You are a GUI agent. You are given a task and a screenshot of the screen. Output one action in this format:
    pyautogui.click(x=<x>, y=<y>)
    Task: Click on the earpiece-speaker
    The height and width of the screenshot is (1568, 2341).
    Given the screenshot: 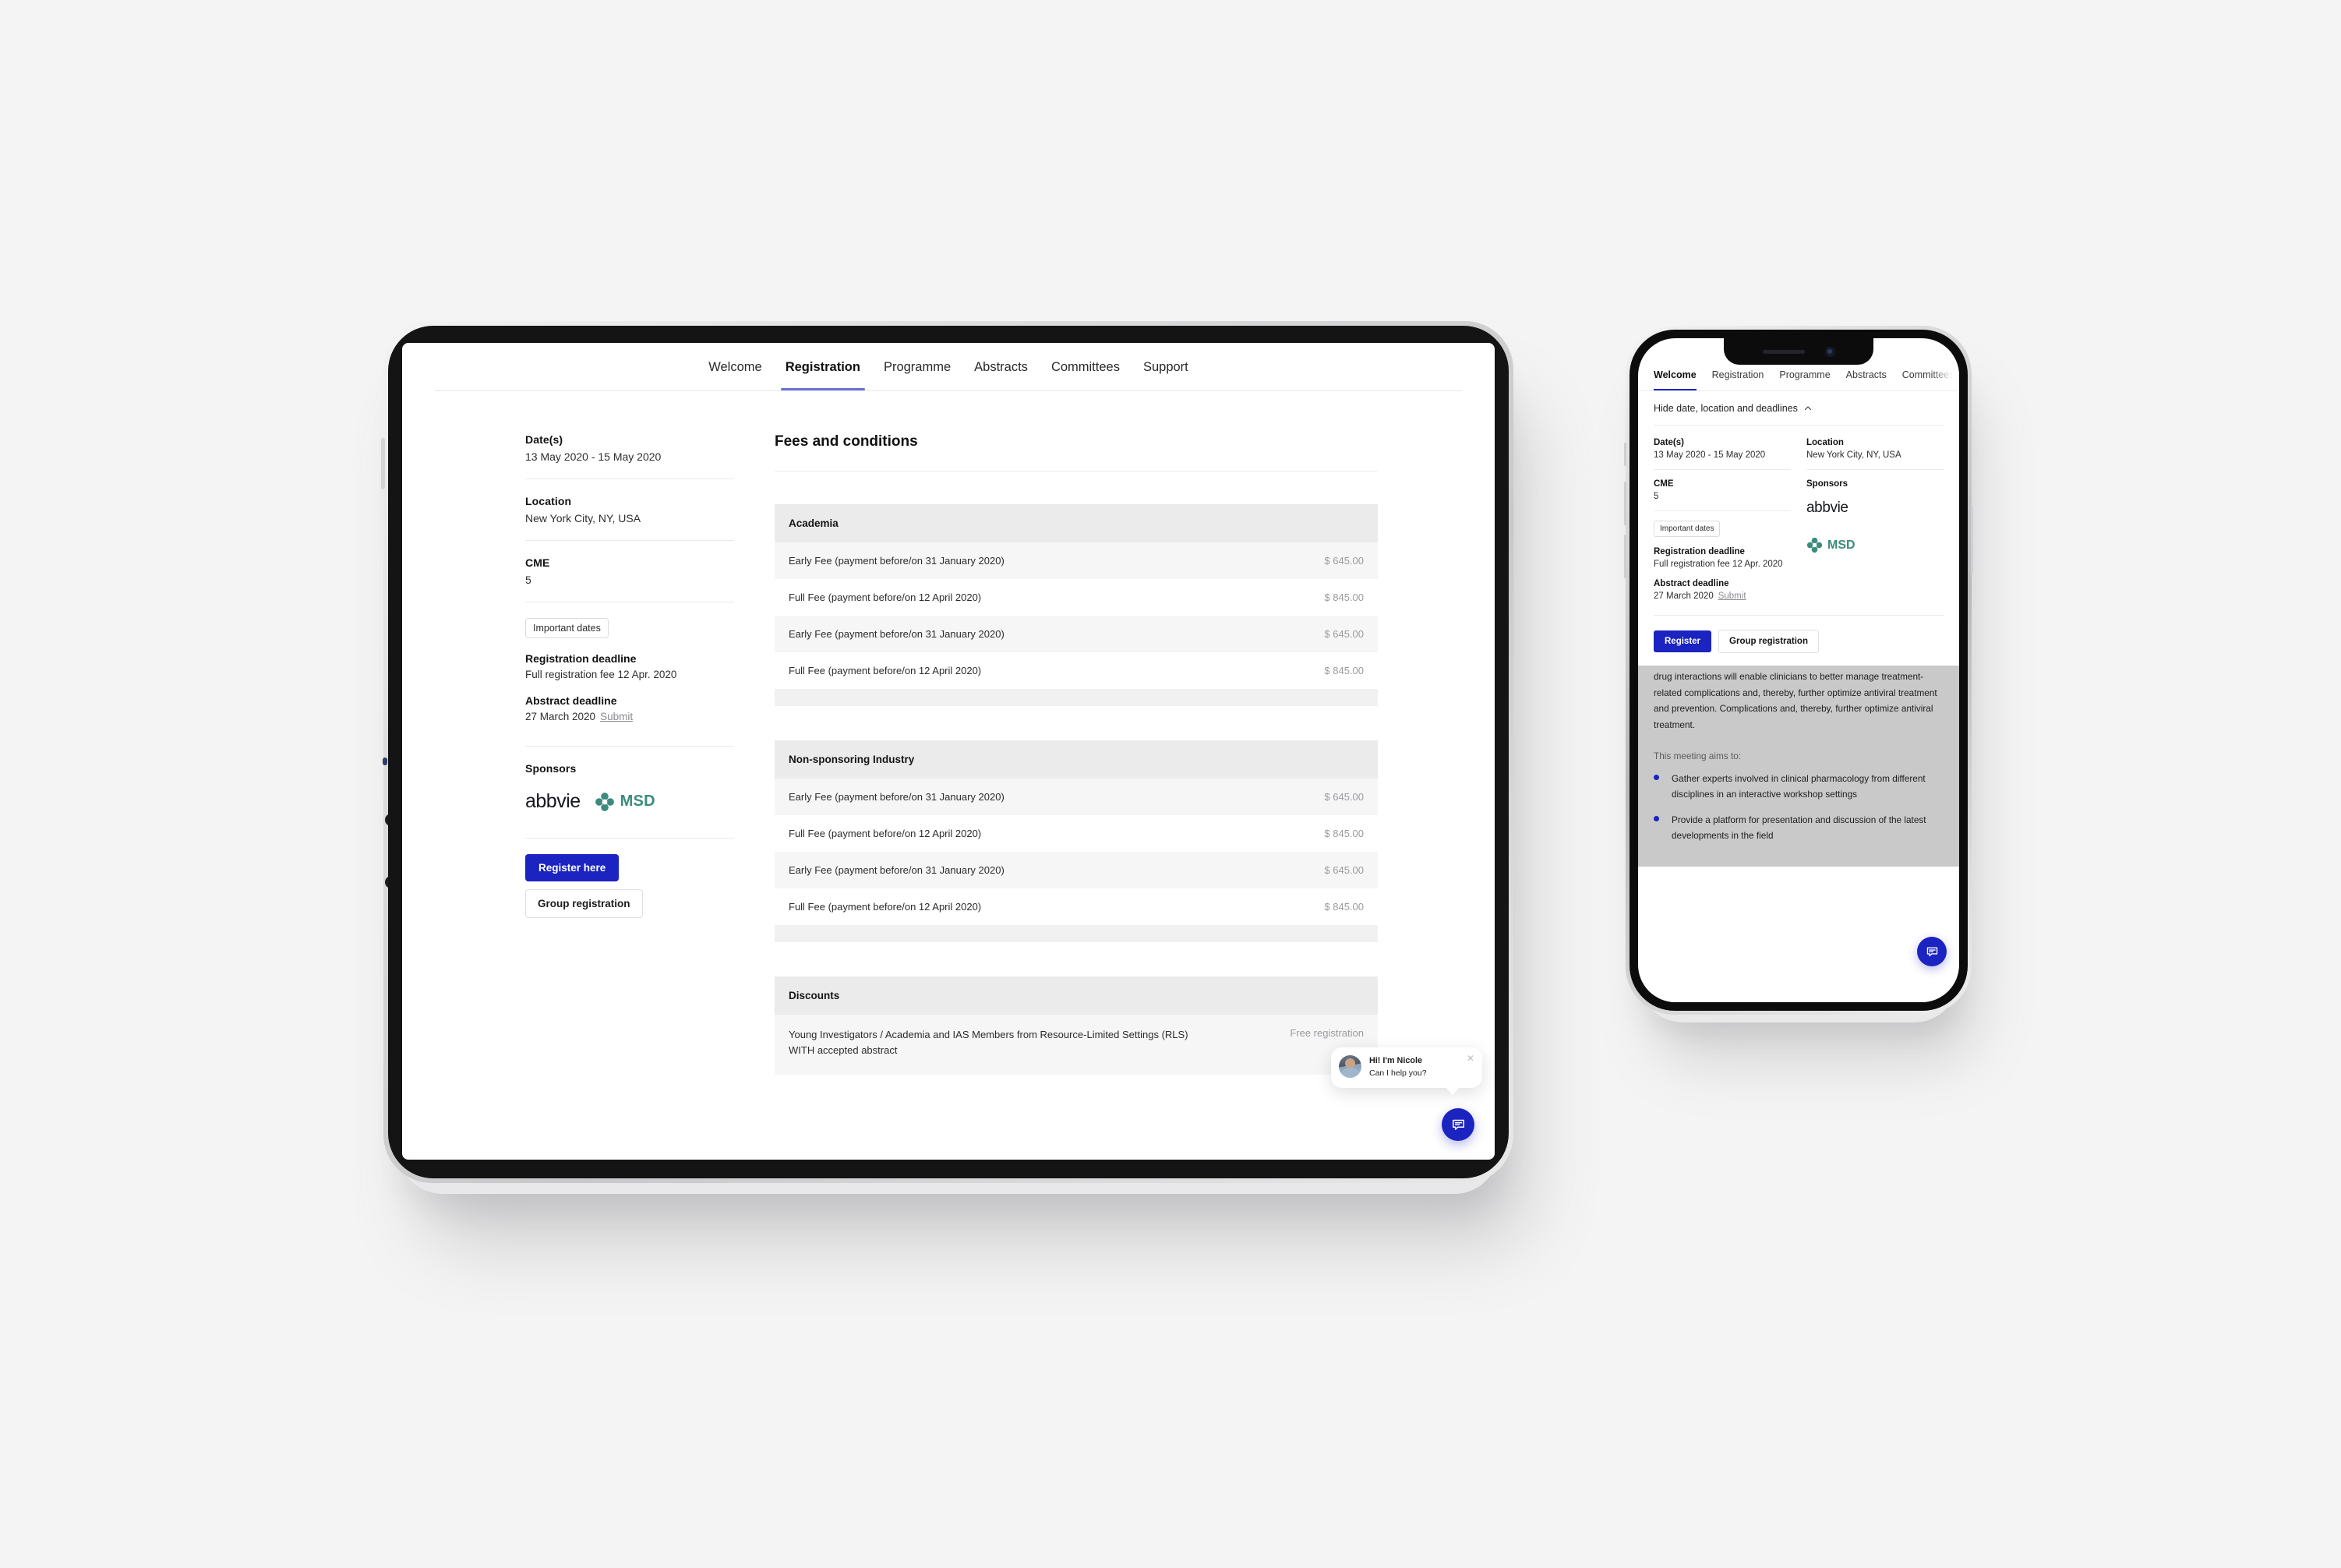 What is the action you would take?
    pyautogui.click(x=1784, y=351)
    